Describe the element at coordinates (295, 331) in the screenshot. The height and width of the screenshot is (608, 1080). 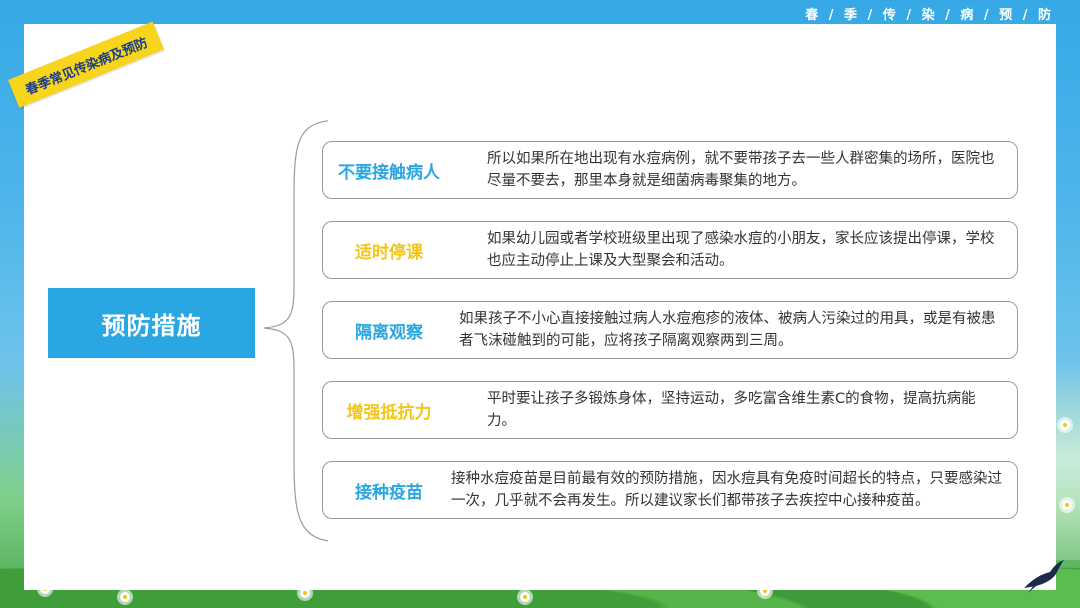
I see `brace-connector` at that location.